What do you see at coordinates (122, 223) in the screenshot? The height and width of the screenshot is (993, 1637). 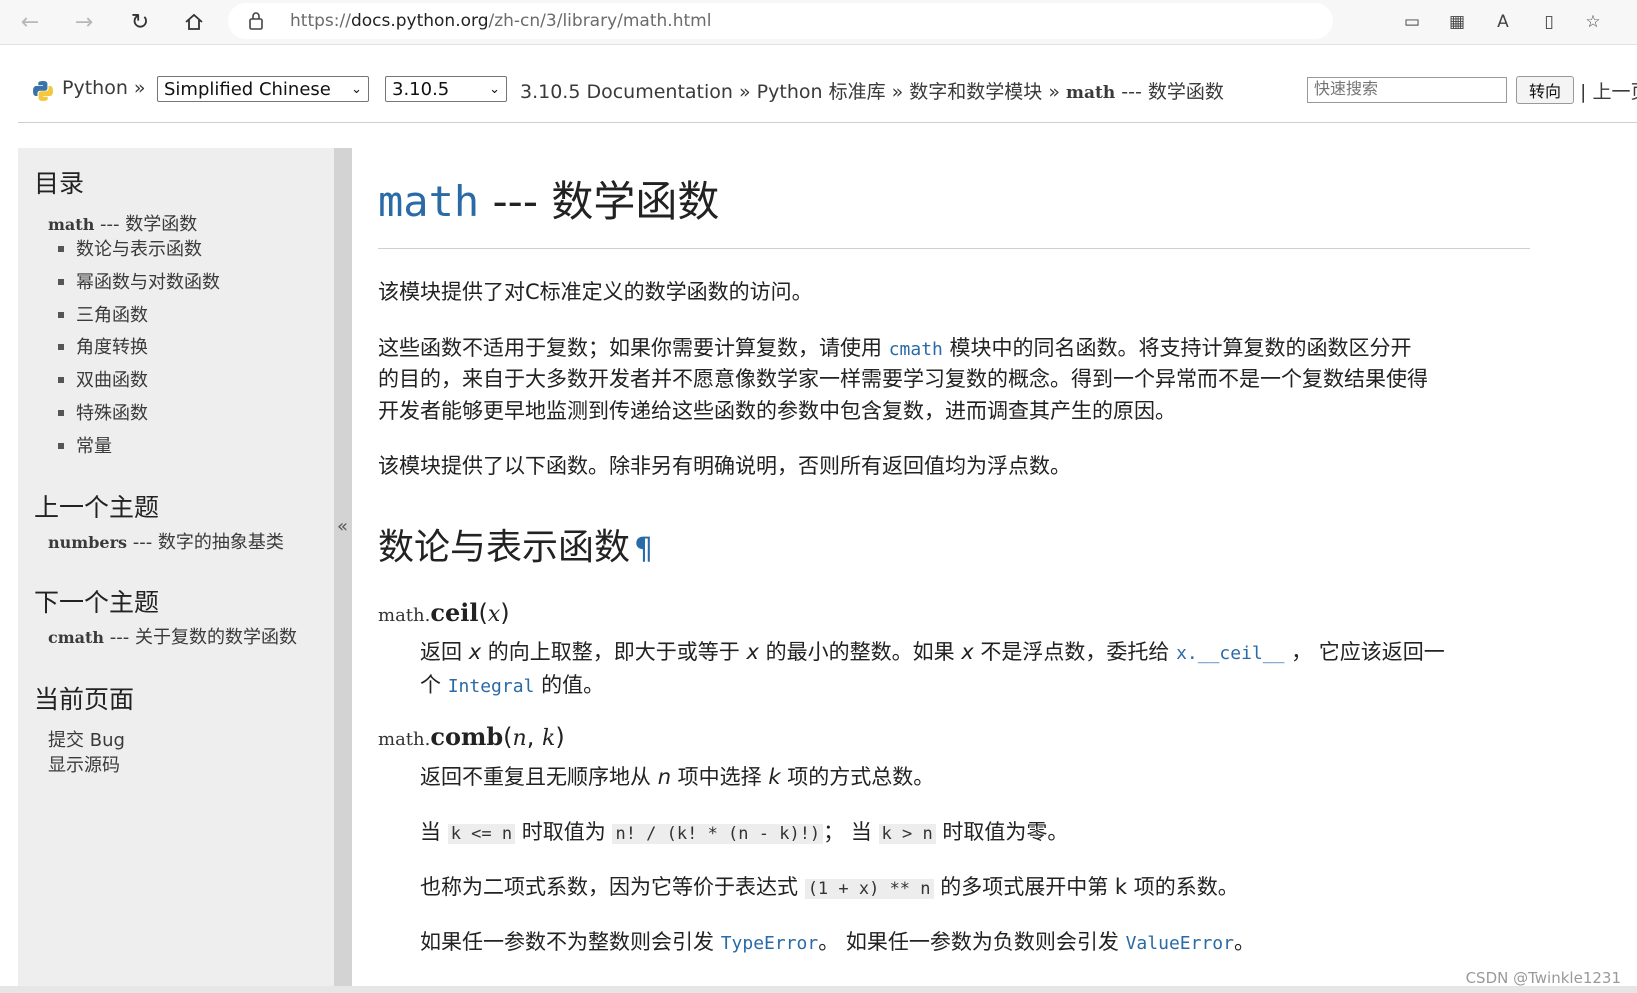 I see `toc-top-link: math --- 数学函数` at bounding box center [122, 223].